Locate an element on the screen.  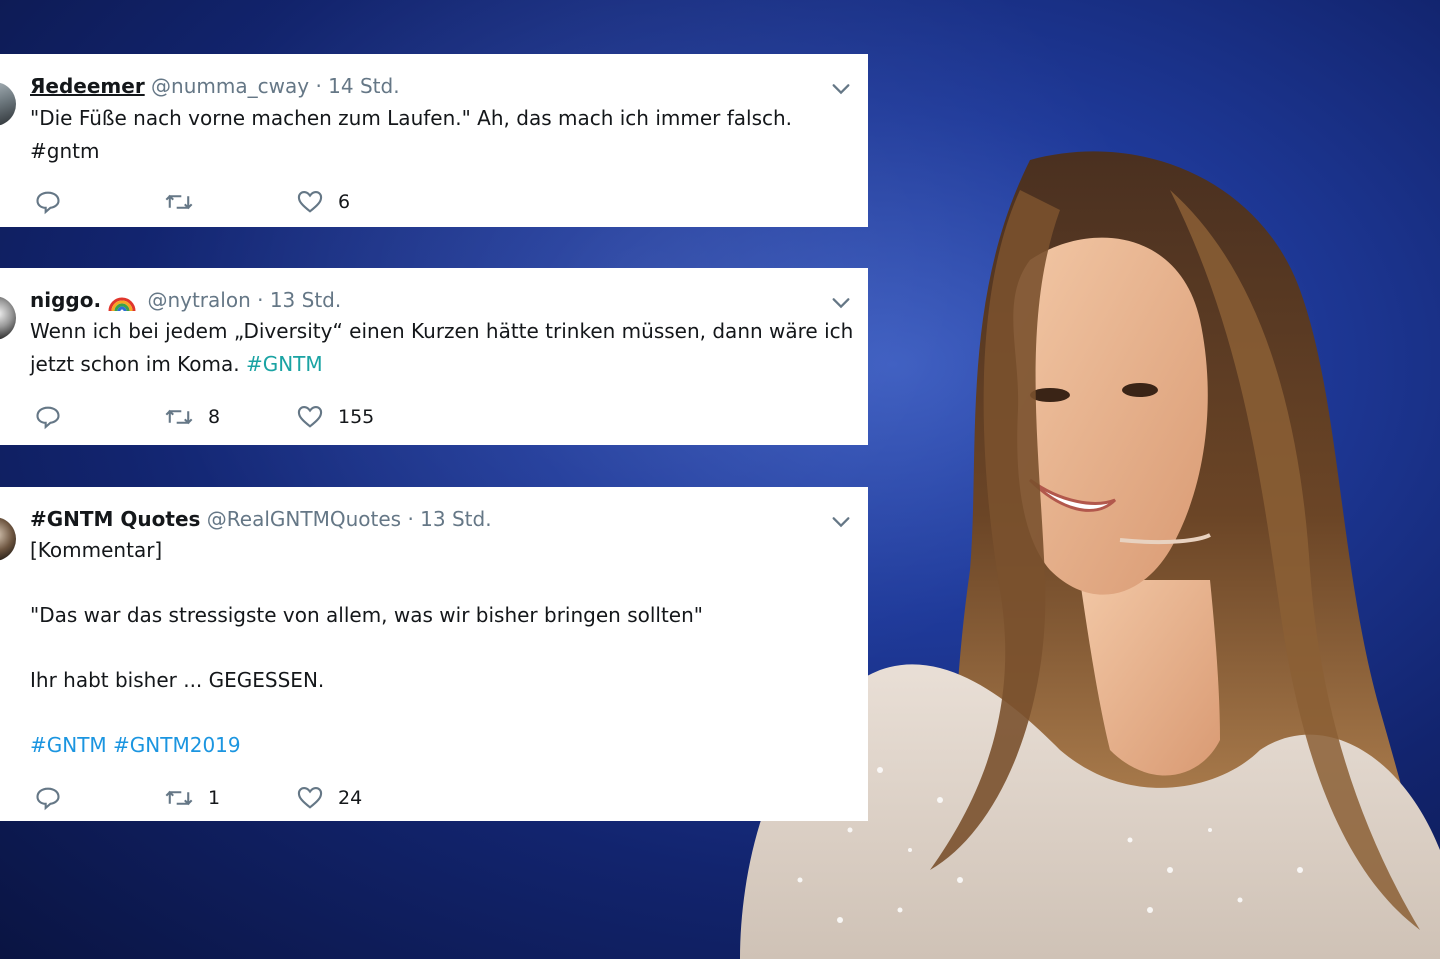
like-button: 24 is located at coordinates (329, 798).